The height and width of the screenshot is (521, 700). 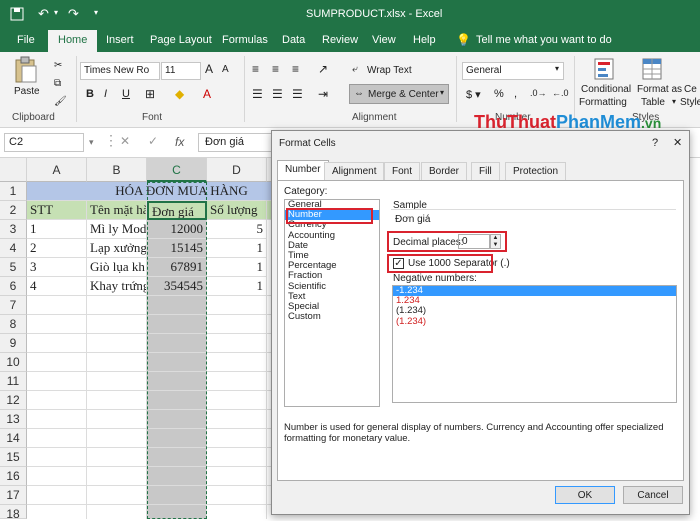 I want to click on cell-styles-label-2: Style, so click(x=690, y=102).